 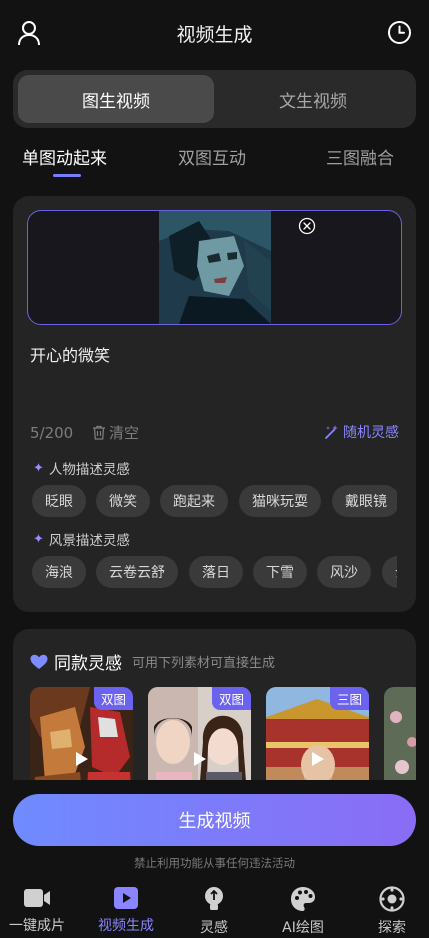 I want to click on chip-scenery: 海浪, so click(x=59, y=572).